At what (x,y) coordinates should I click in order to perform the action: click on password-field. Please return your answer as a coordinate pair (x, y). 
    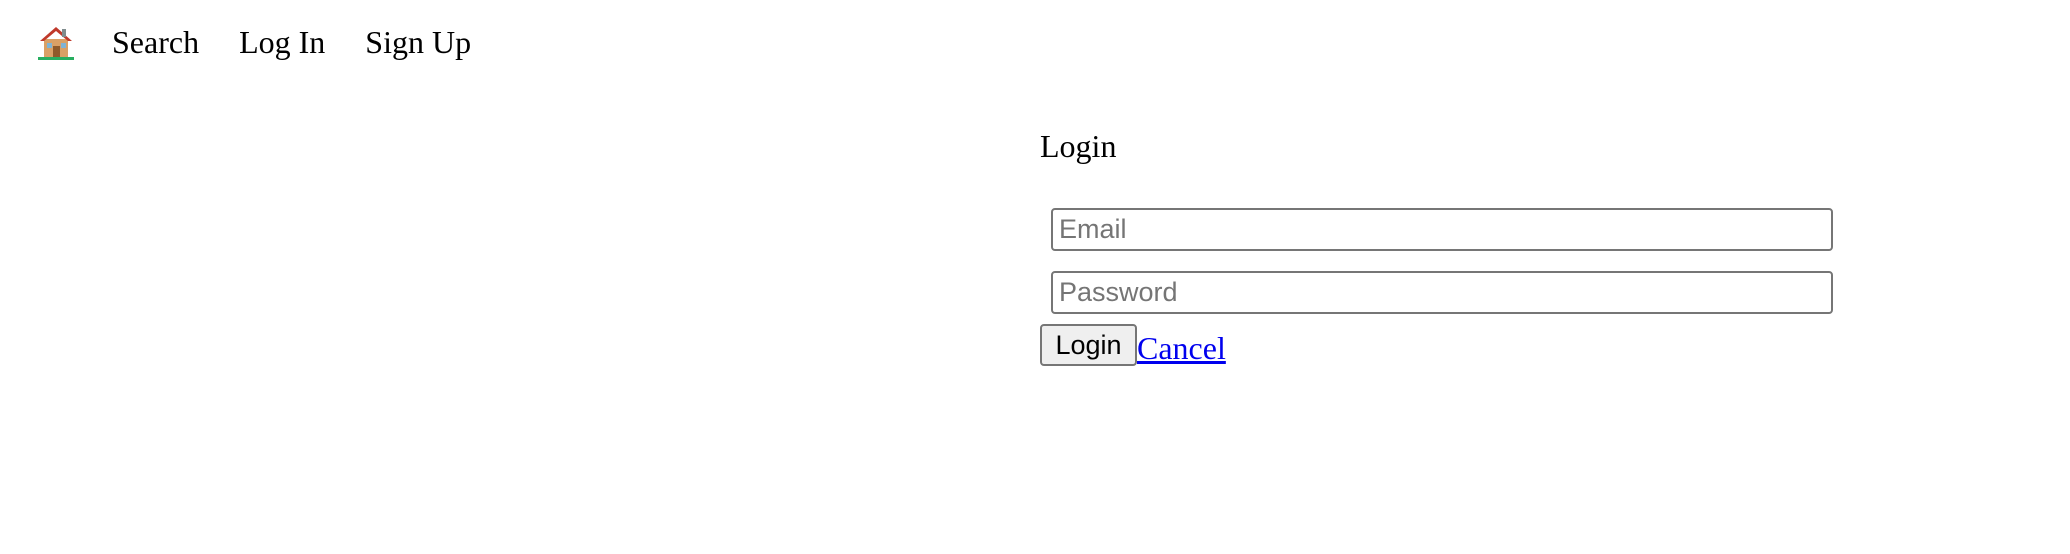
    Looking at the image, I should click on (1442, 292).